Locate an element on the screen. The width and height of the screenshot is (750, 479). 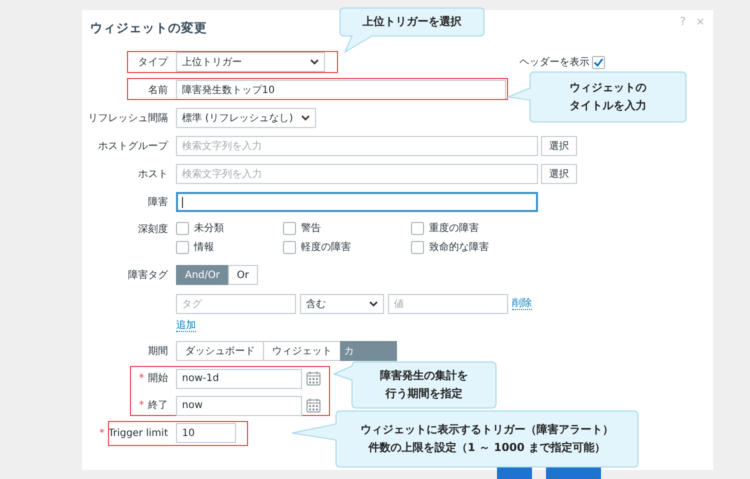
show-header-checkbox is located at coordinates (598, 62).